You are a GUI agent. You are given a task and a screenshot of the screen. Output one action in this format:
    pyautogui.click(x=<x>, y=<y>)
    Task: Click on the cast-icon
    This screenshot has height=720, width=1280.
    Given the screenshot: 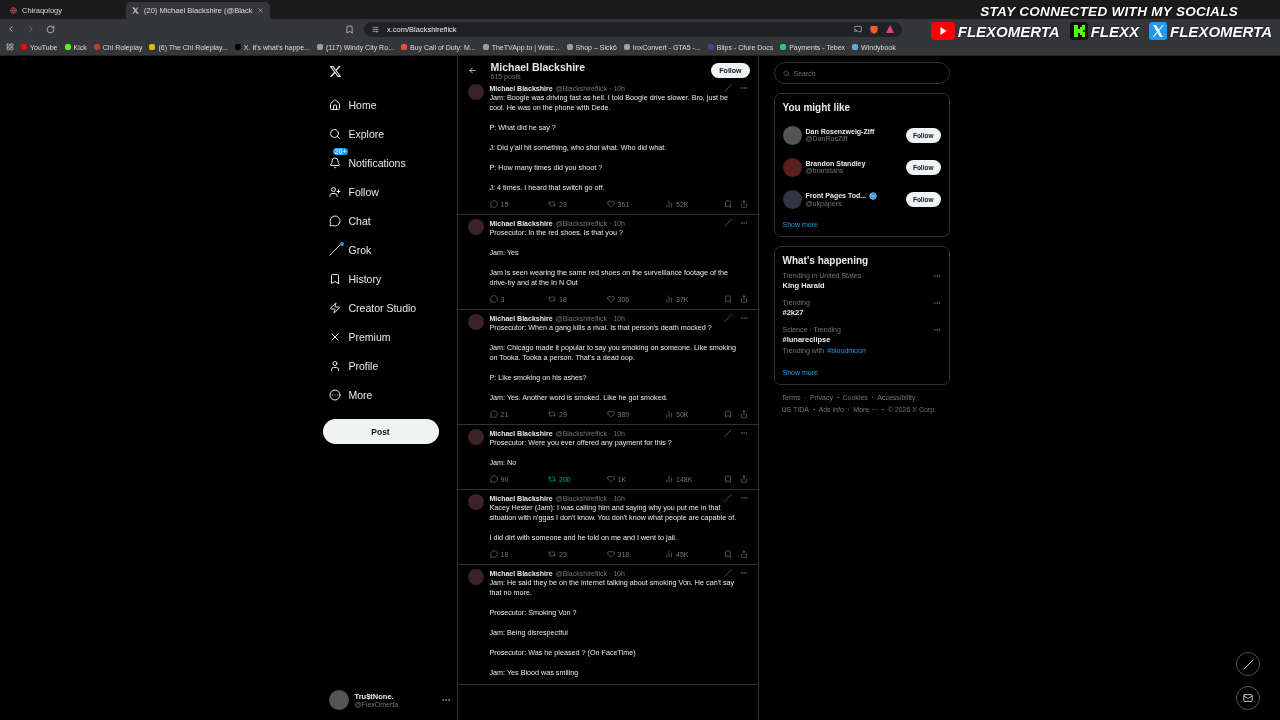 What is the action you would take?
    pyautogui.click(x=858, y=29)
    